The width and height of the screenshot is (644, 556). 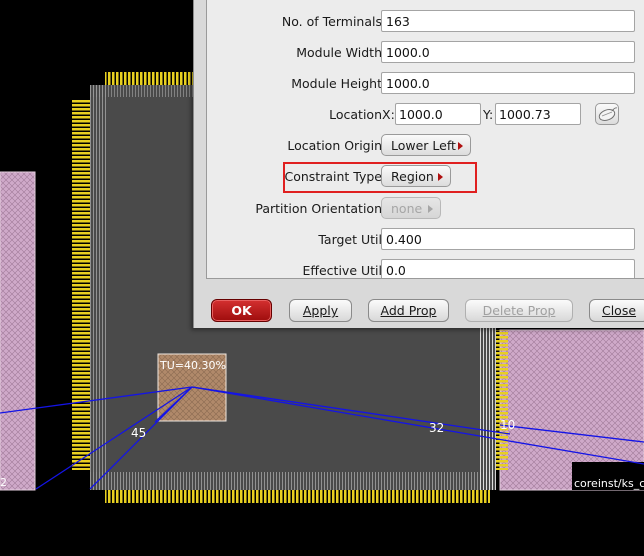 What do you see at coordinates (138, 433) in the screenshot?
I see `net-weight-45: 45` at bounding box center [138, 433].